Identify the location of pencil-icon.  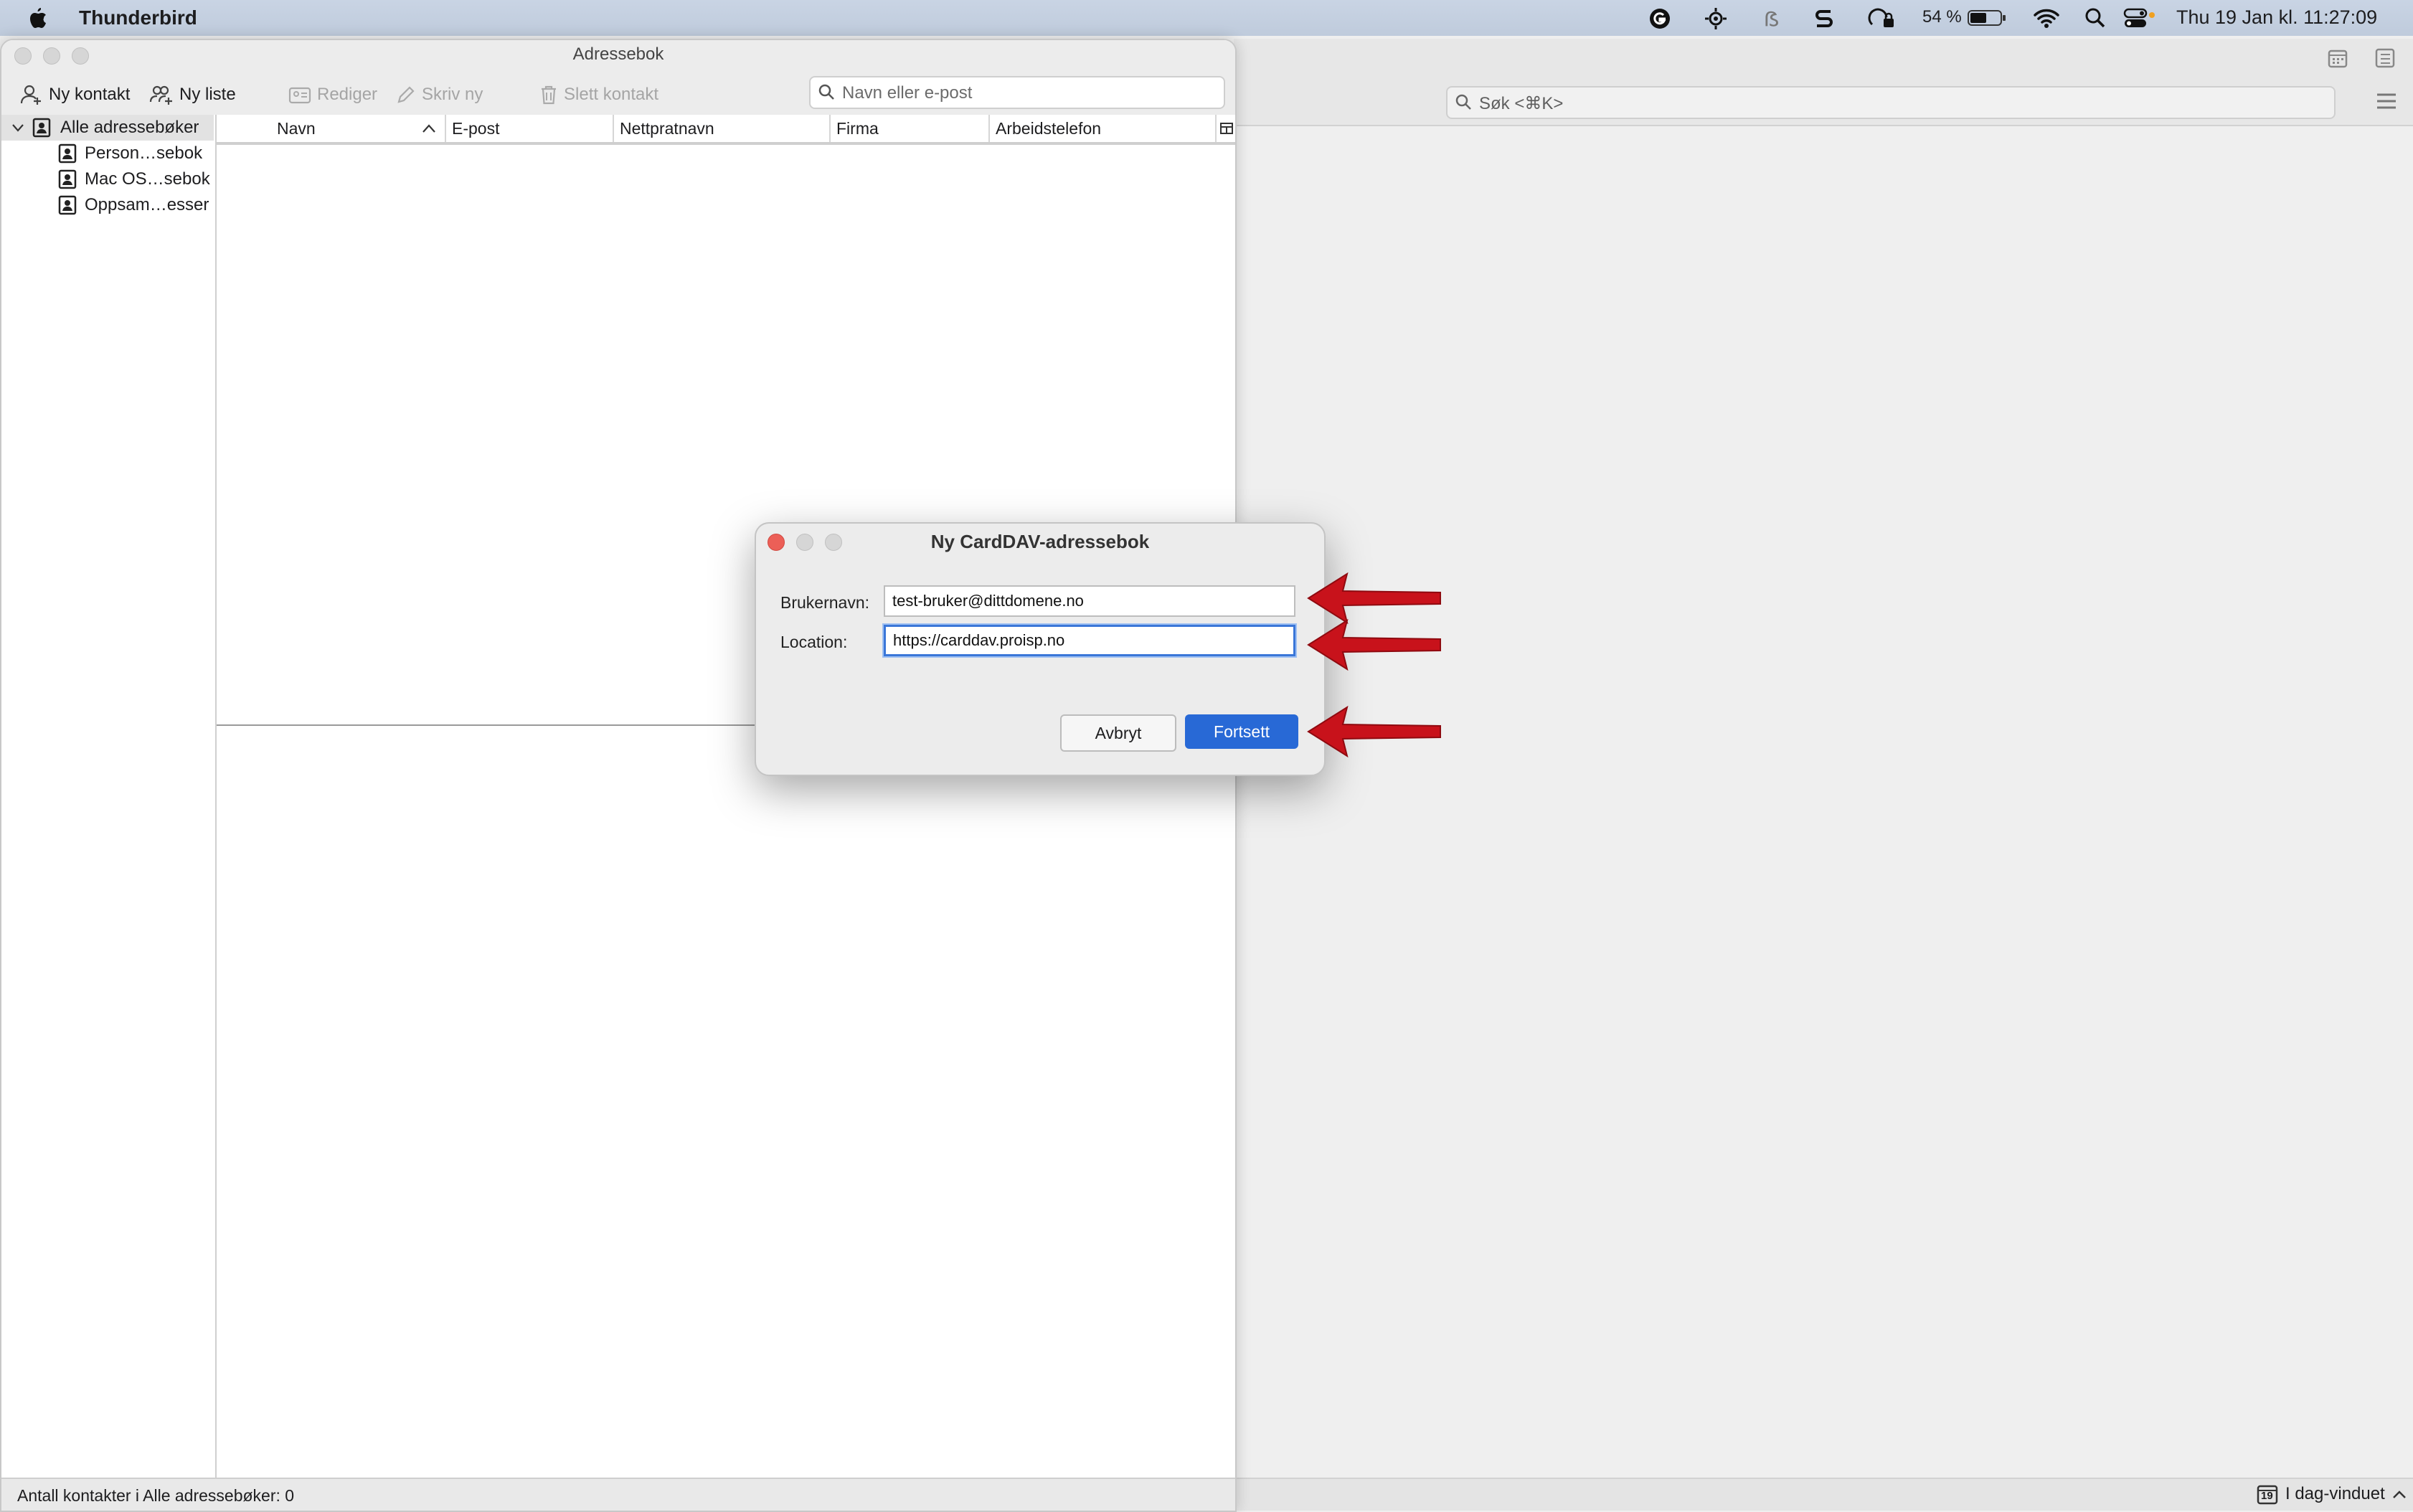
(406, 95).